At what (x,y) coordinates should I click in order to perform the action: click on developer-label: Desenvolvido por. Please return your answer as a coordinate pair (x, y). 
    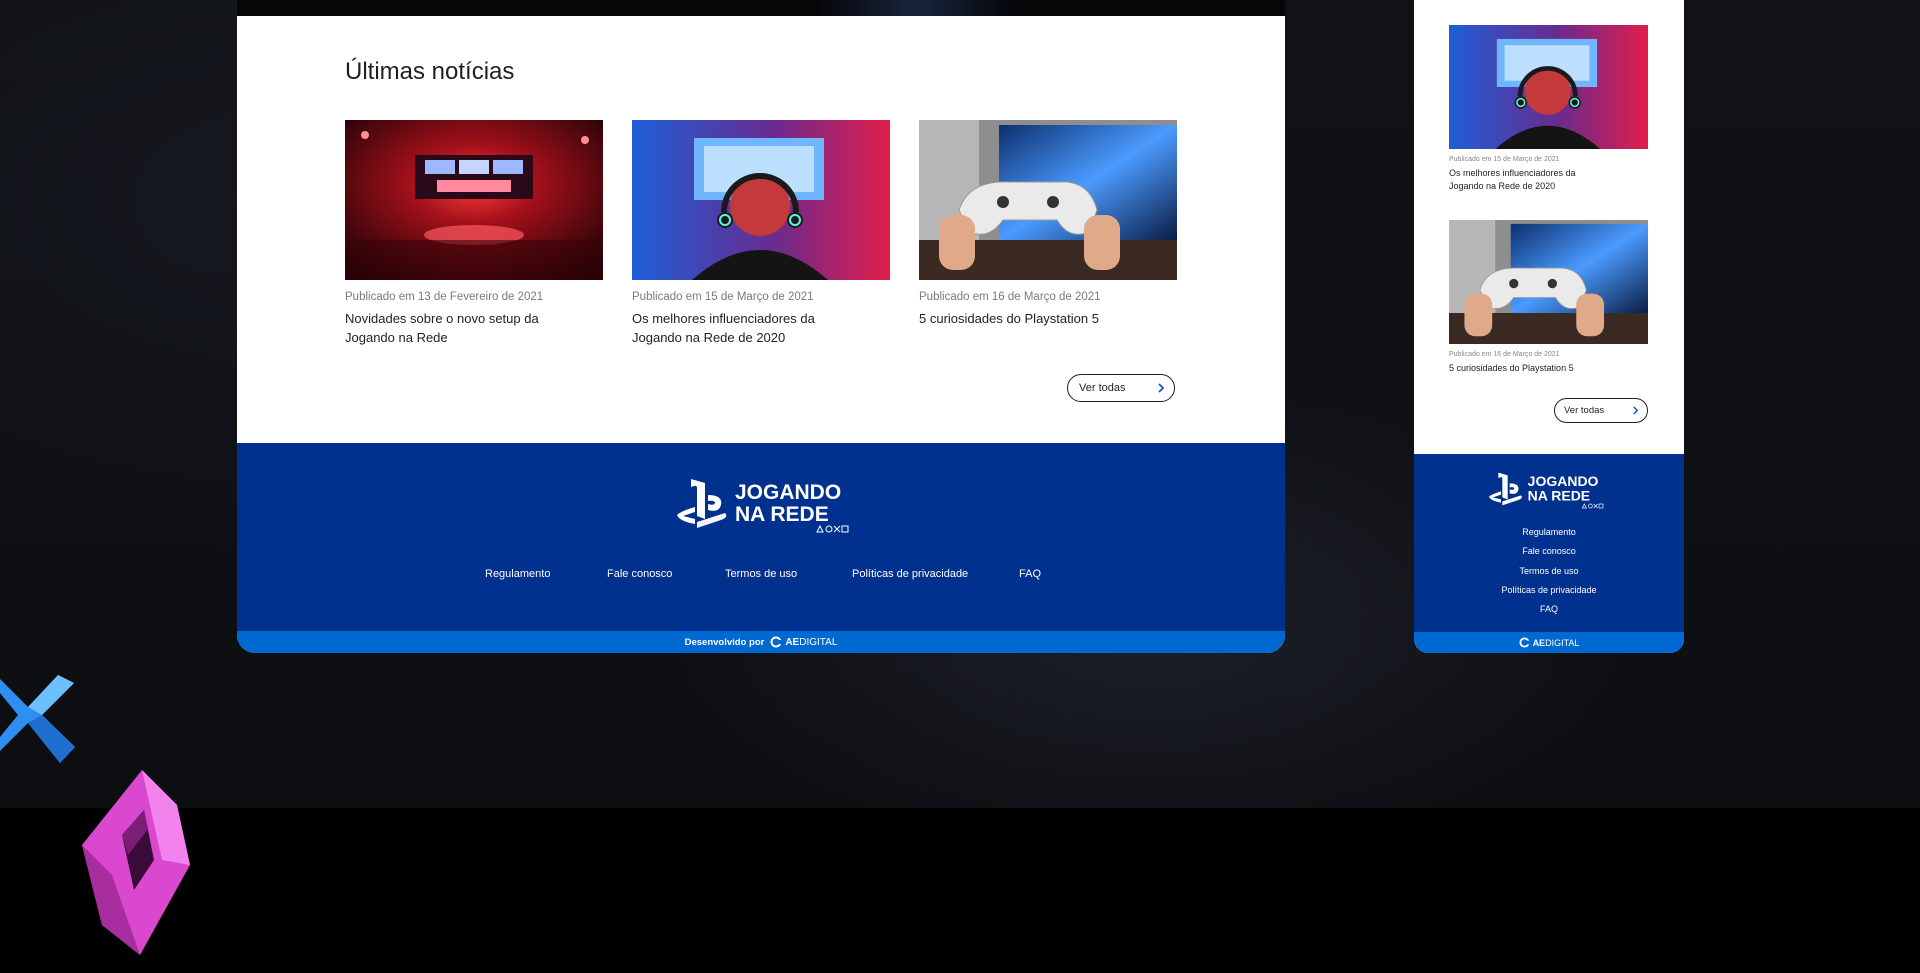
    Looking at the image, I should click on (724, 642).